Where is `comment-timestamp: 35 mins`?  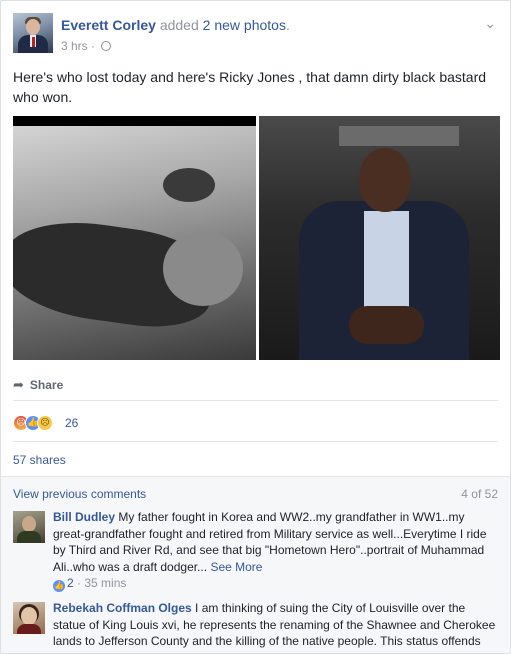
comment-timestamp: 35 mins is located at coordinates (105, 583).